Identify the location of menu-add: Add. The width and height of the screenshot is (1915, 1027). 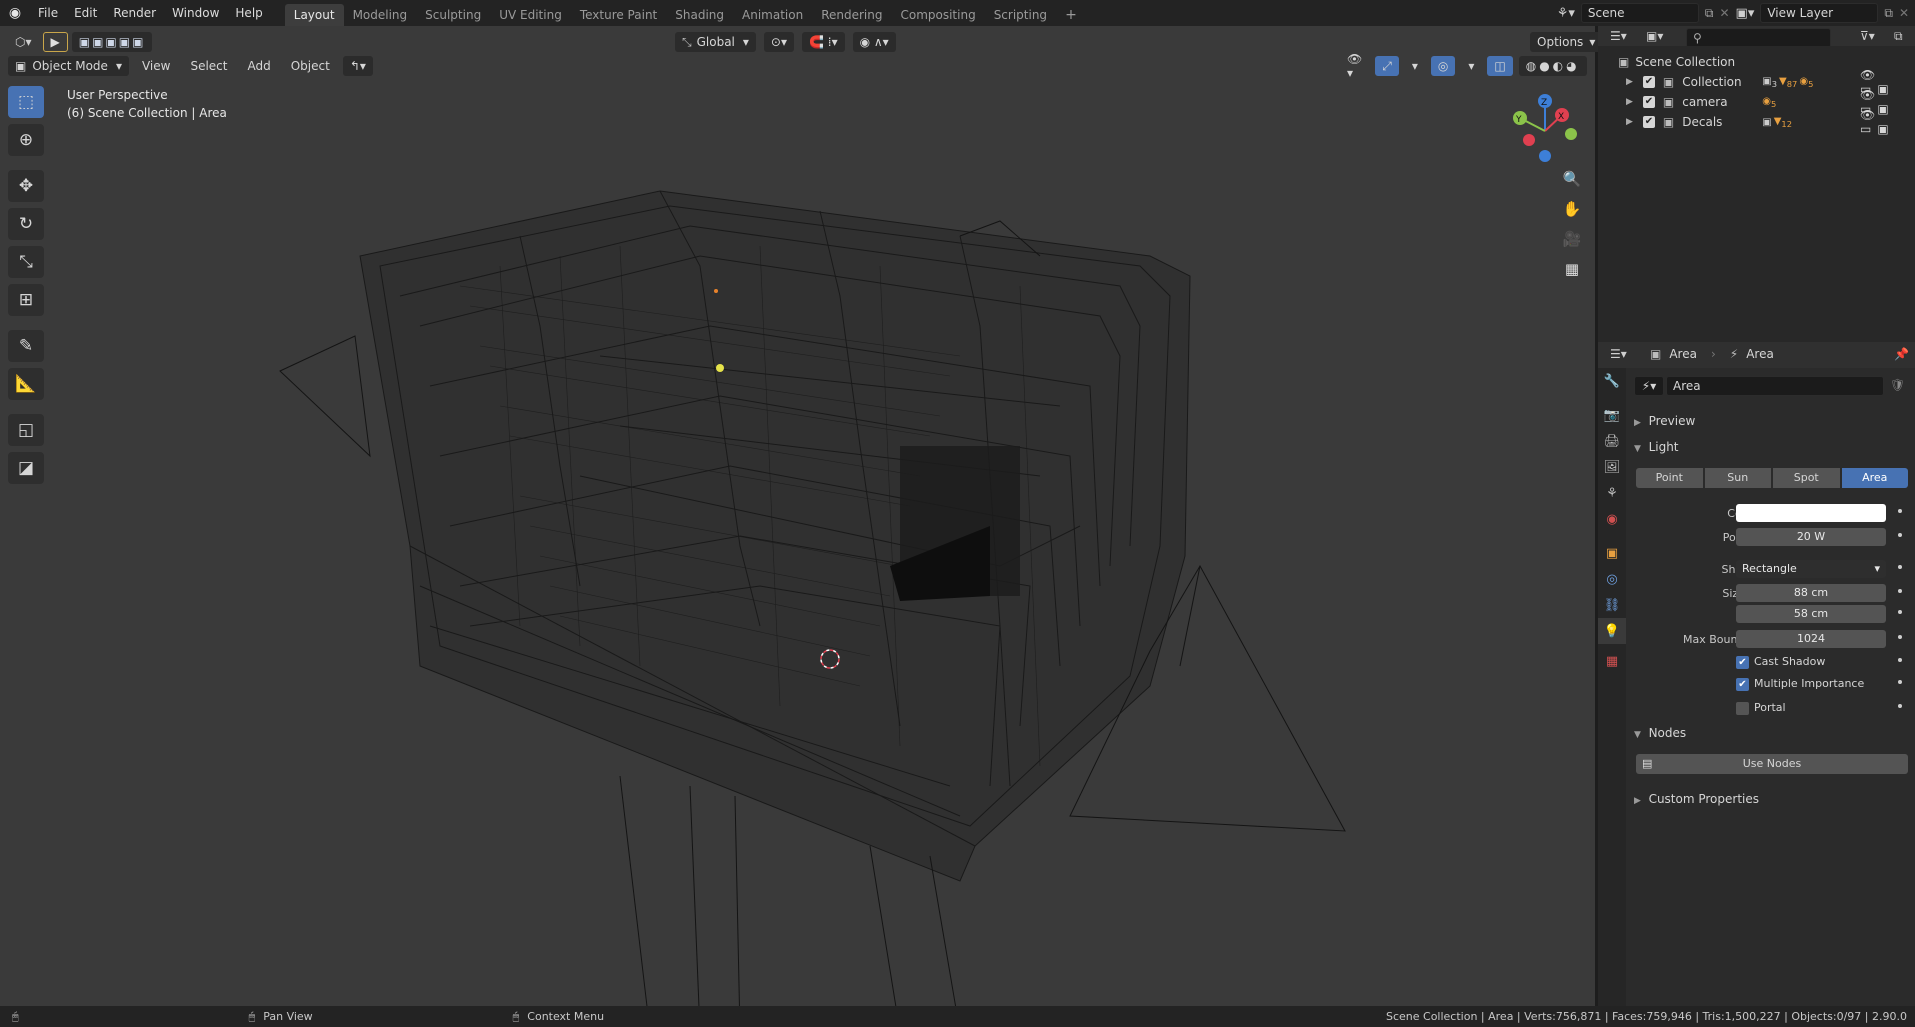
(258, 66).